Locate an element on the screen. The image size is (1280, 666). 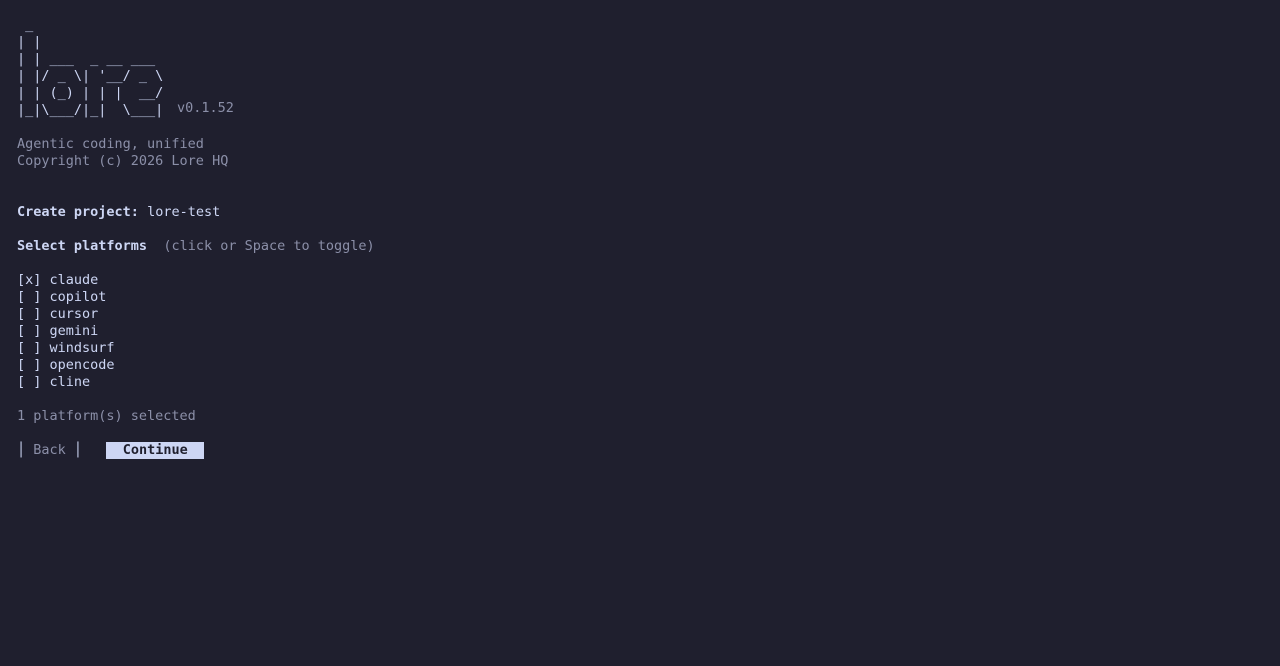
platform-name: gemini is located at coordinates (74, 331).